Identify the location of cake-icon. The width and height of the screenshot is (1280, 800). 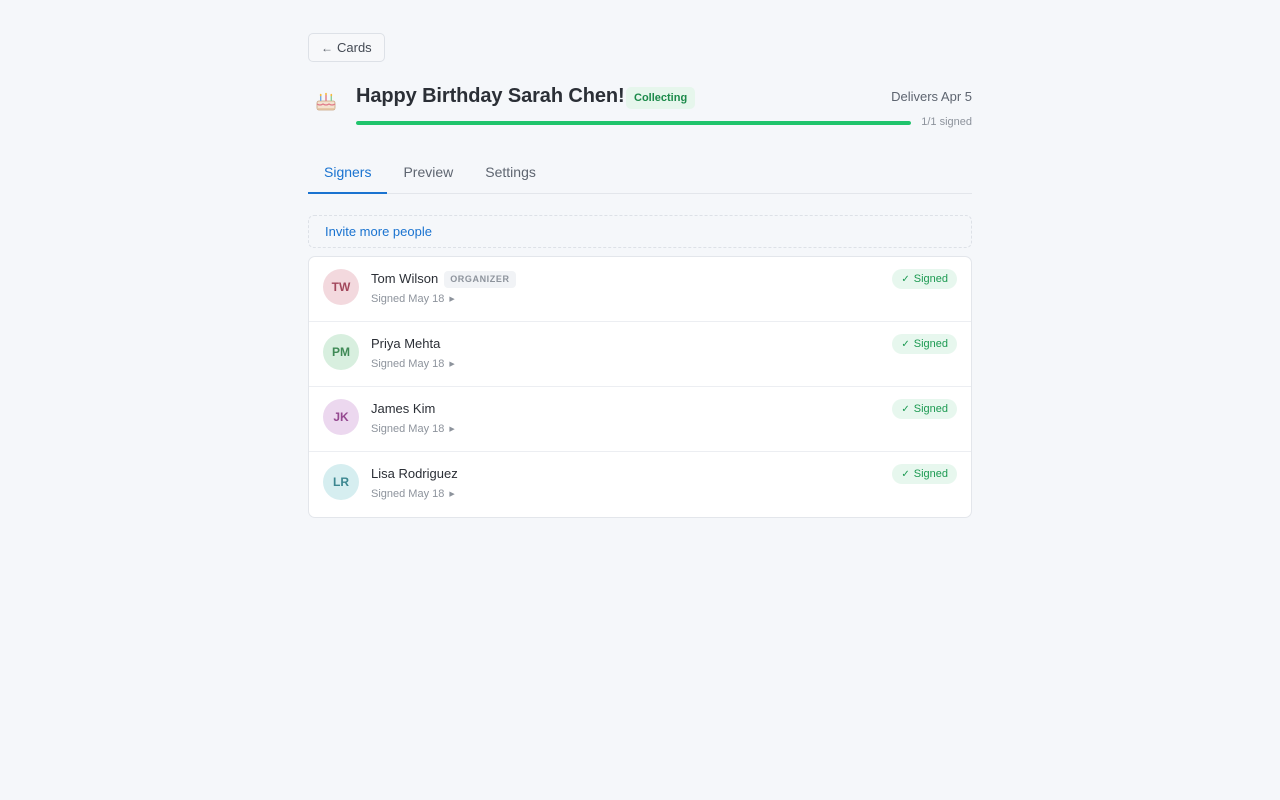
(326, 101).